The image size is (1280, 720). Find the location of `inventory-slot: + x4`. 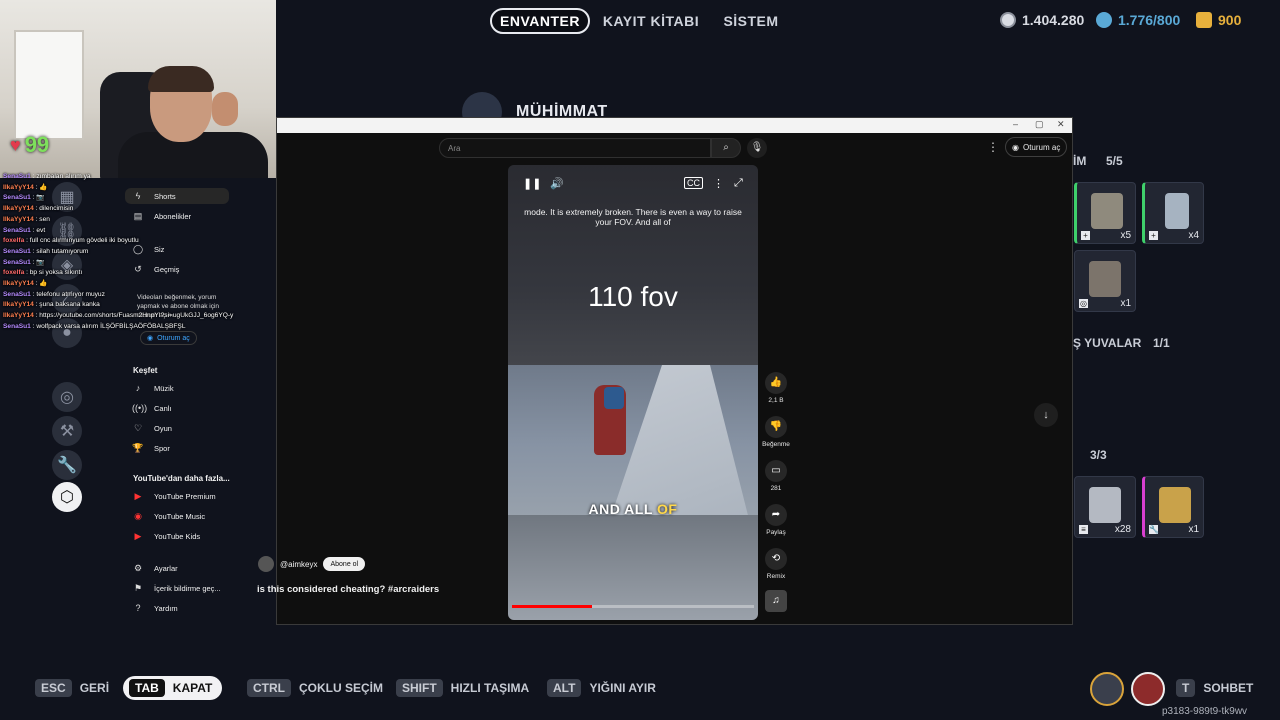

inventory-slot: + x4 is located at coordinates (1173, 213).